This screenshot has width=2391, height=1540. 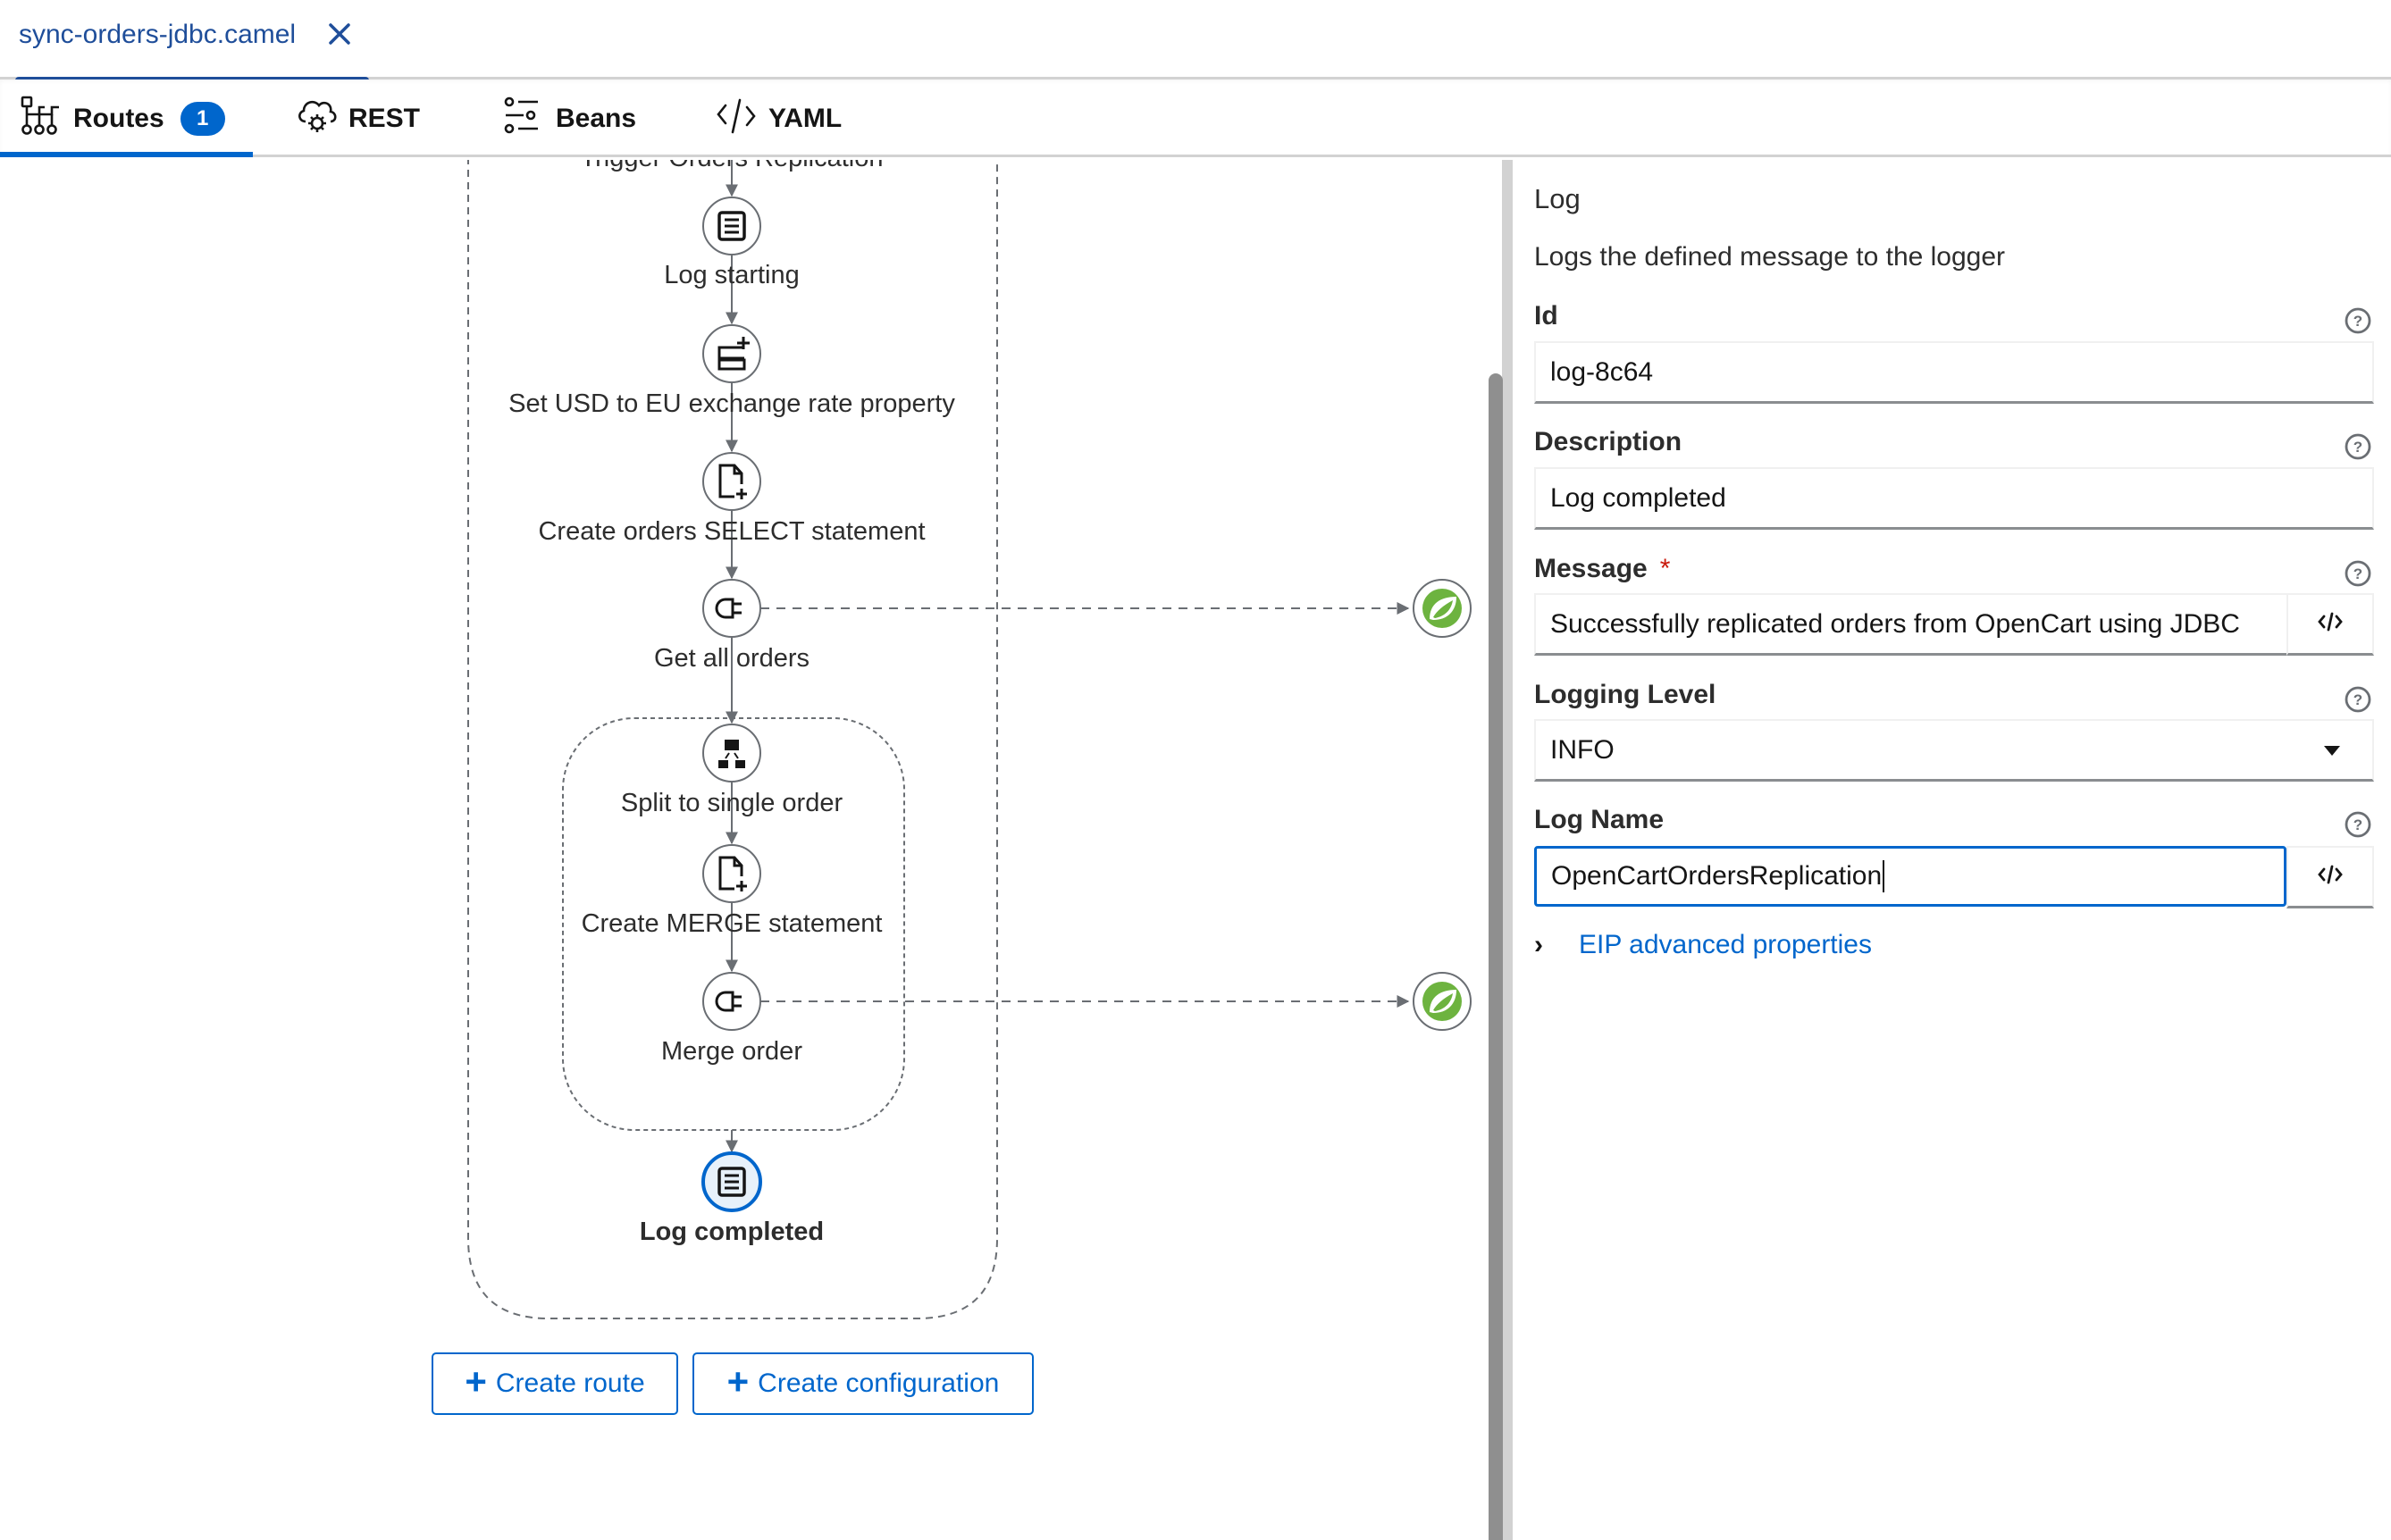 What do you see at coordinates (1884, 876) in the screenshot?
I see `text-cursor` at bounding box center [1884, 876].